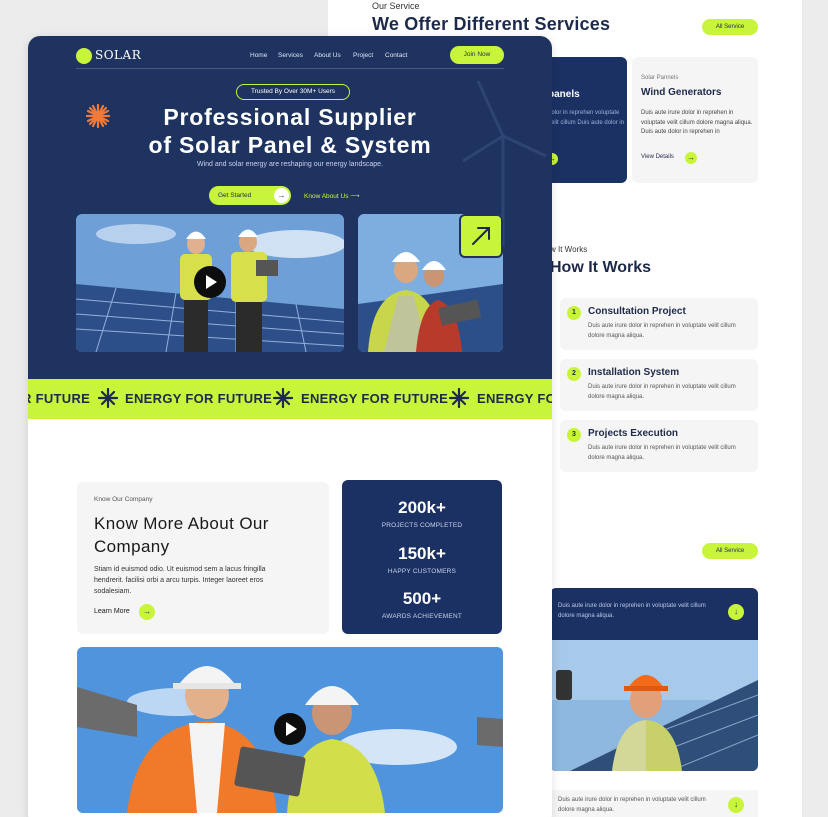 The width and height of the screenshot is (828, 817). What do you see at coordinates (633, 433) in the screenshot?
I see `step-title: Projects Execution` at bounding box center [633, 433].